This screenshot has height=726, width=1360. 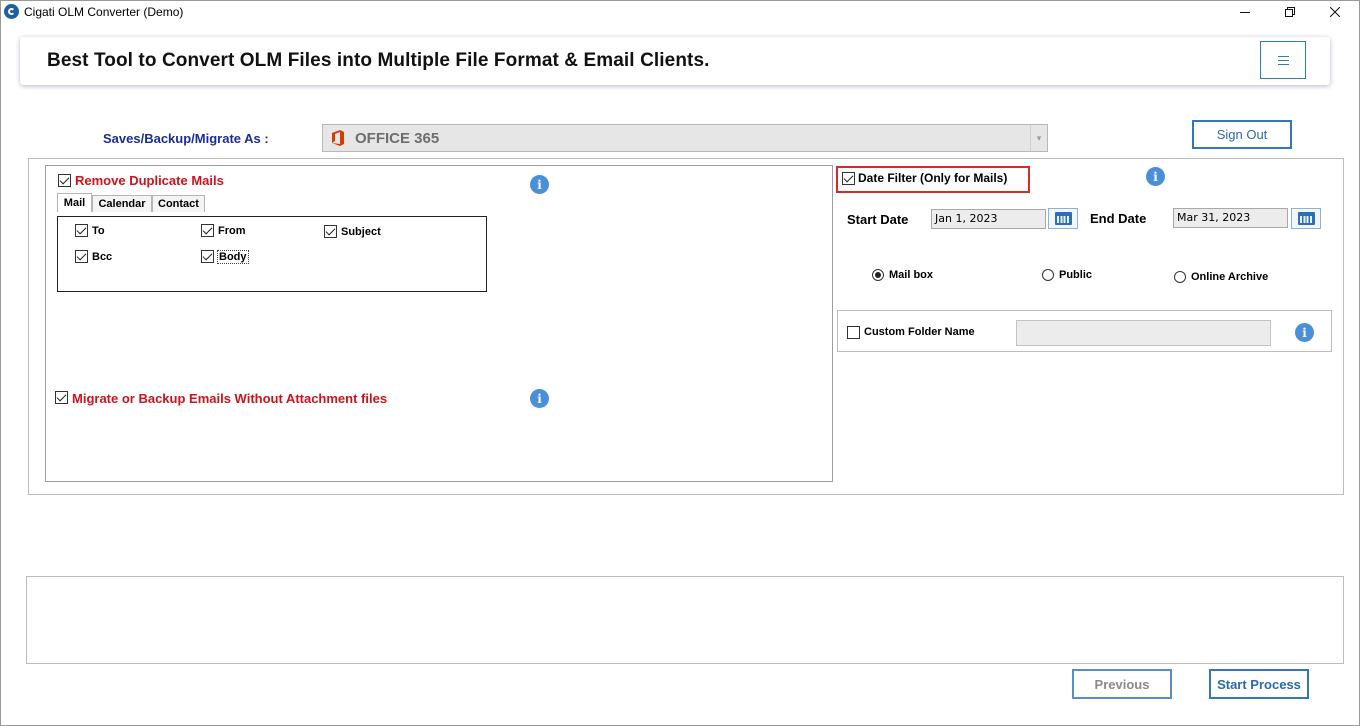 I want to click on custom-folder-checkbox, so click(x=853, y=332).